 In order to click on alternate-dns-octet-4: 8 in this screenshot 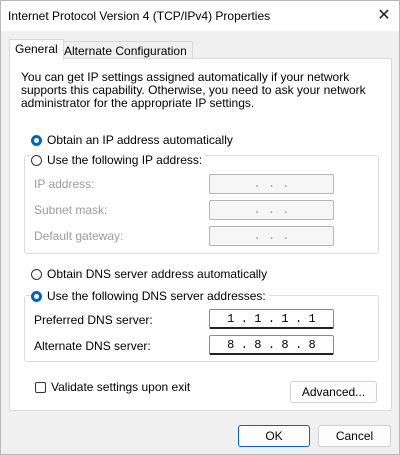, I will do `click(312, 344)`.